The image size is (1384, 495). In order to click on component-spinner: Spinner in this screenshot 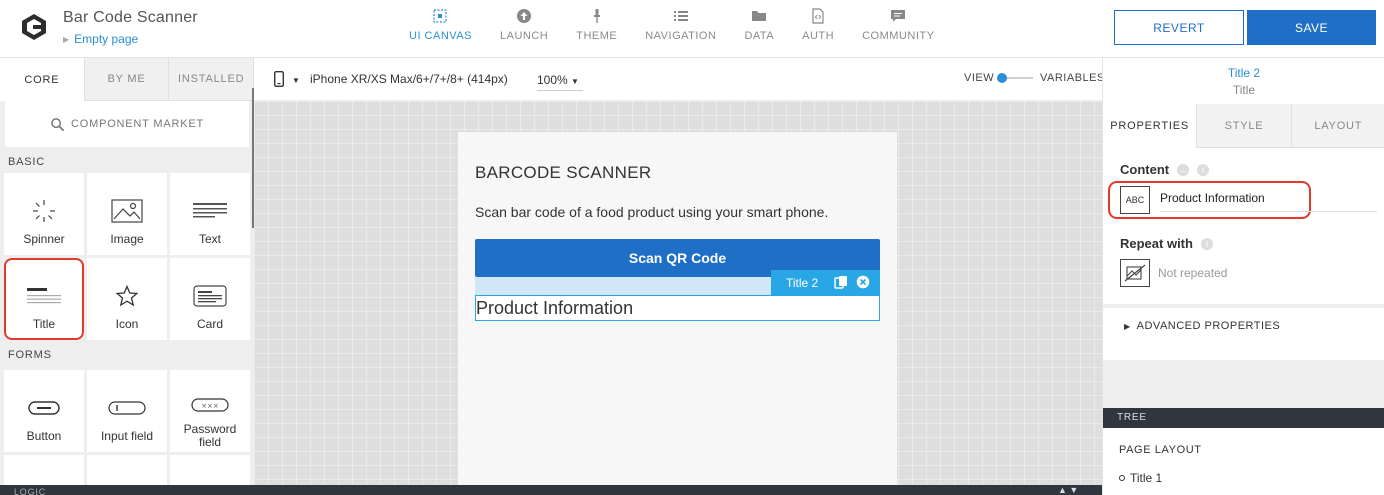, I will do `click(44, 214)`.